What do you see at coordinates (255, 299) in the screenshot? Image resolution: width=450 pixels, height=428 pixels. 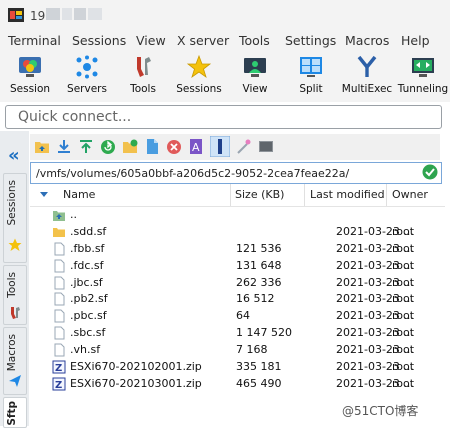 I see `file-size: 16 512` at bounding box center [255, 299].